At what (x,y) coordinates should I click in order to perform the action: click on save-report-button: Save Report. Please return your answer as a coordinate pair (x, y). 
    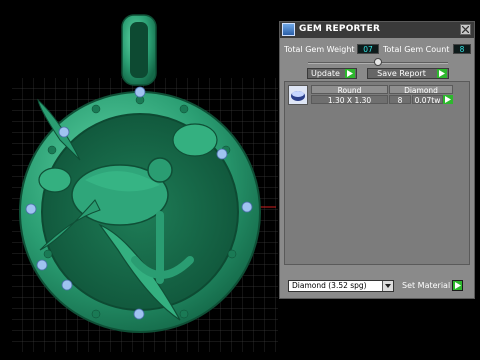
    Looking at the image, I should click on (408, 73).